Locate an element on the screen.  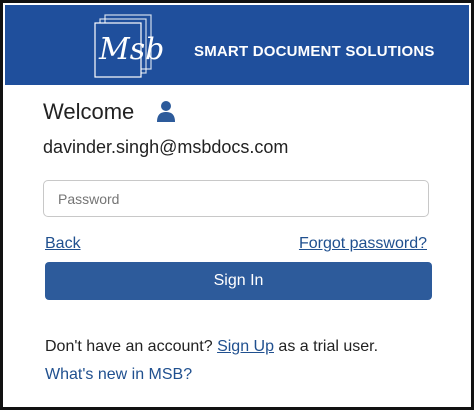
password-input is located at coordinates (236, 198).